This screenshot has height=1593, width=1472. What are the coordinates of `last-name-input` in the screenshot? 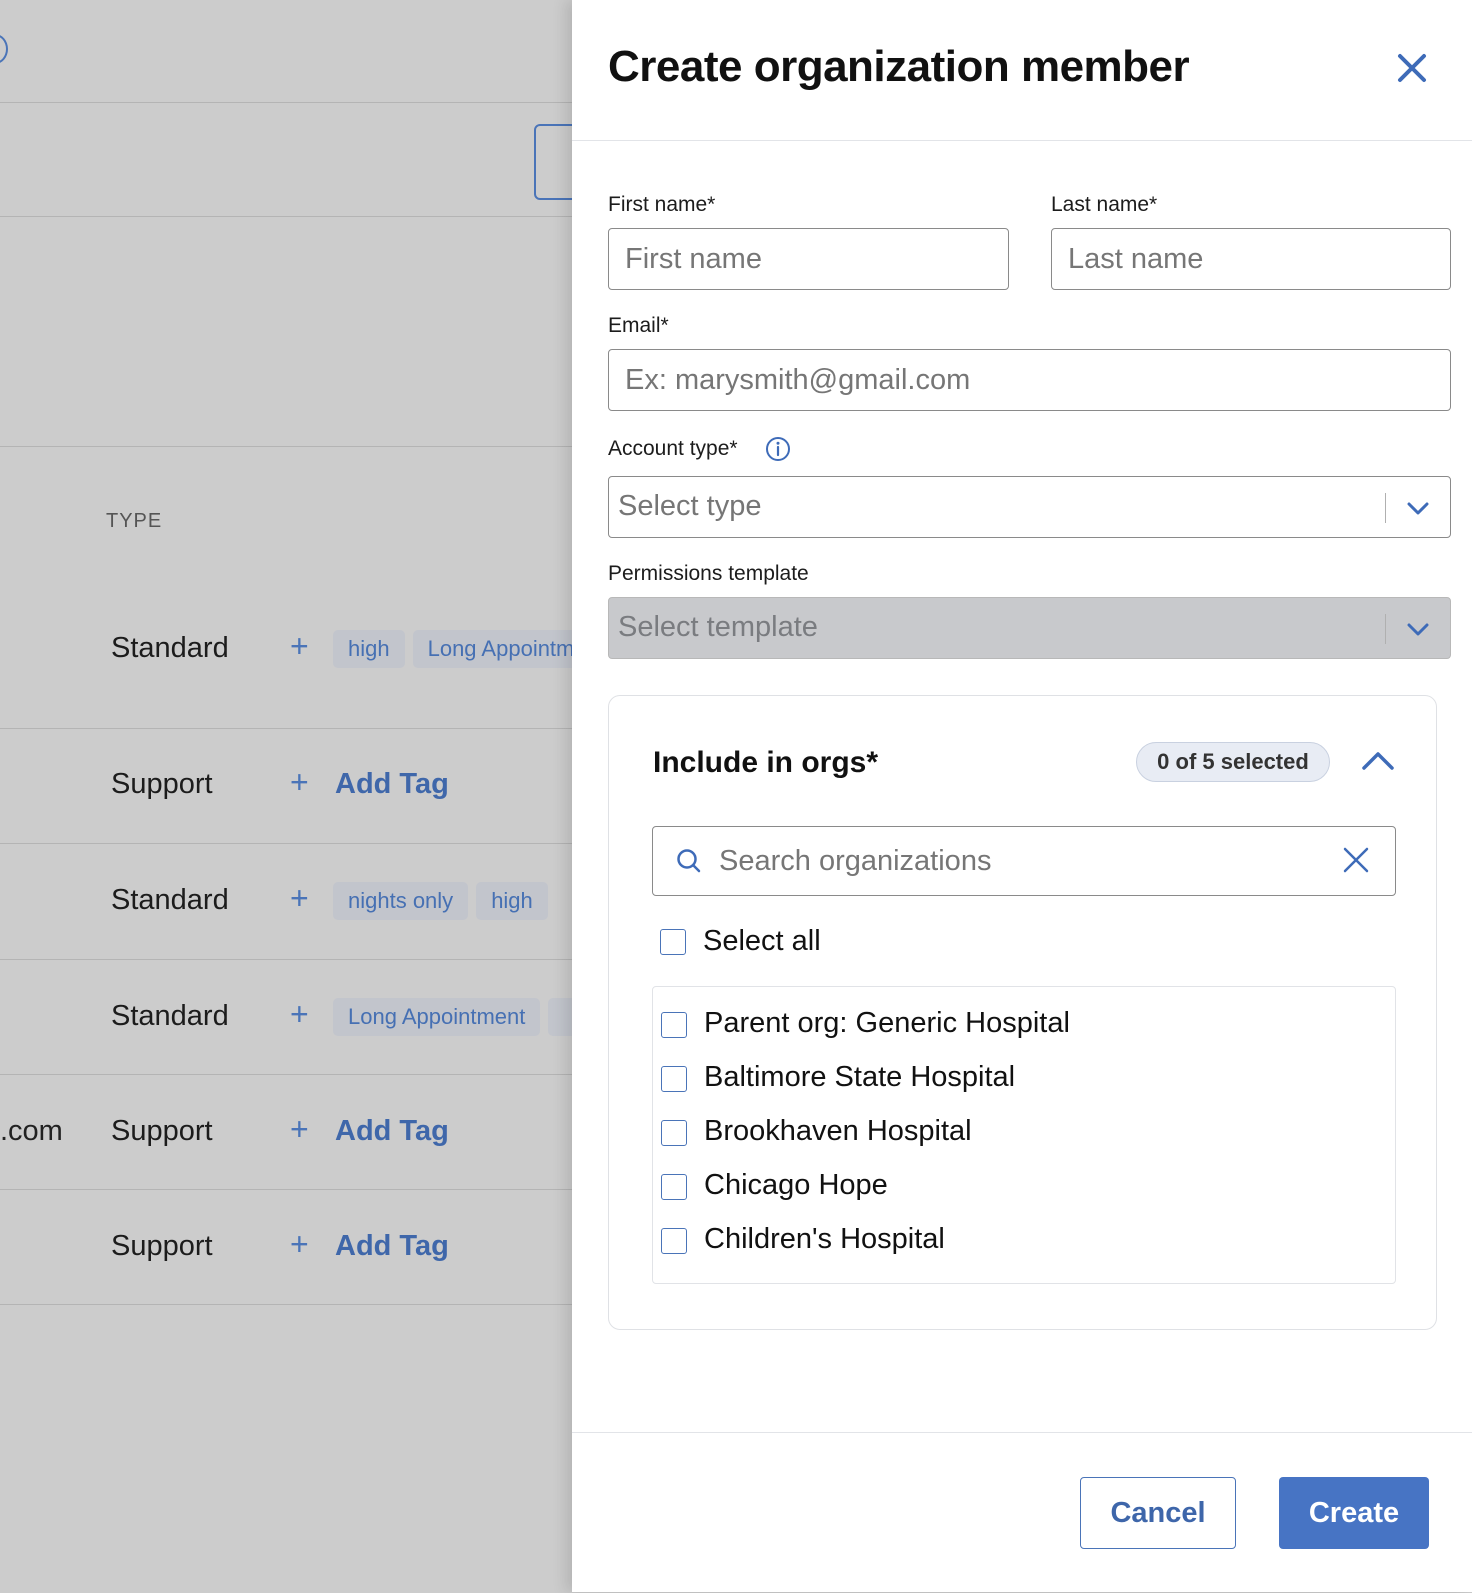 It's located at (1251, 259).